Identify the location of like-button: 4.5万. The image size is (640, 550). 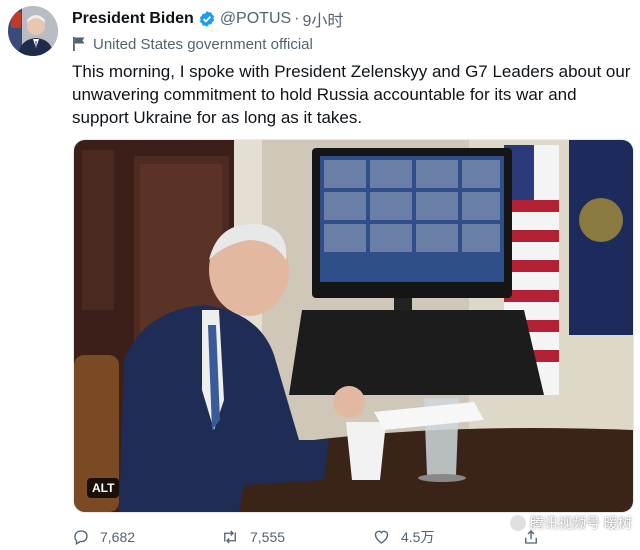
(403, 537).